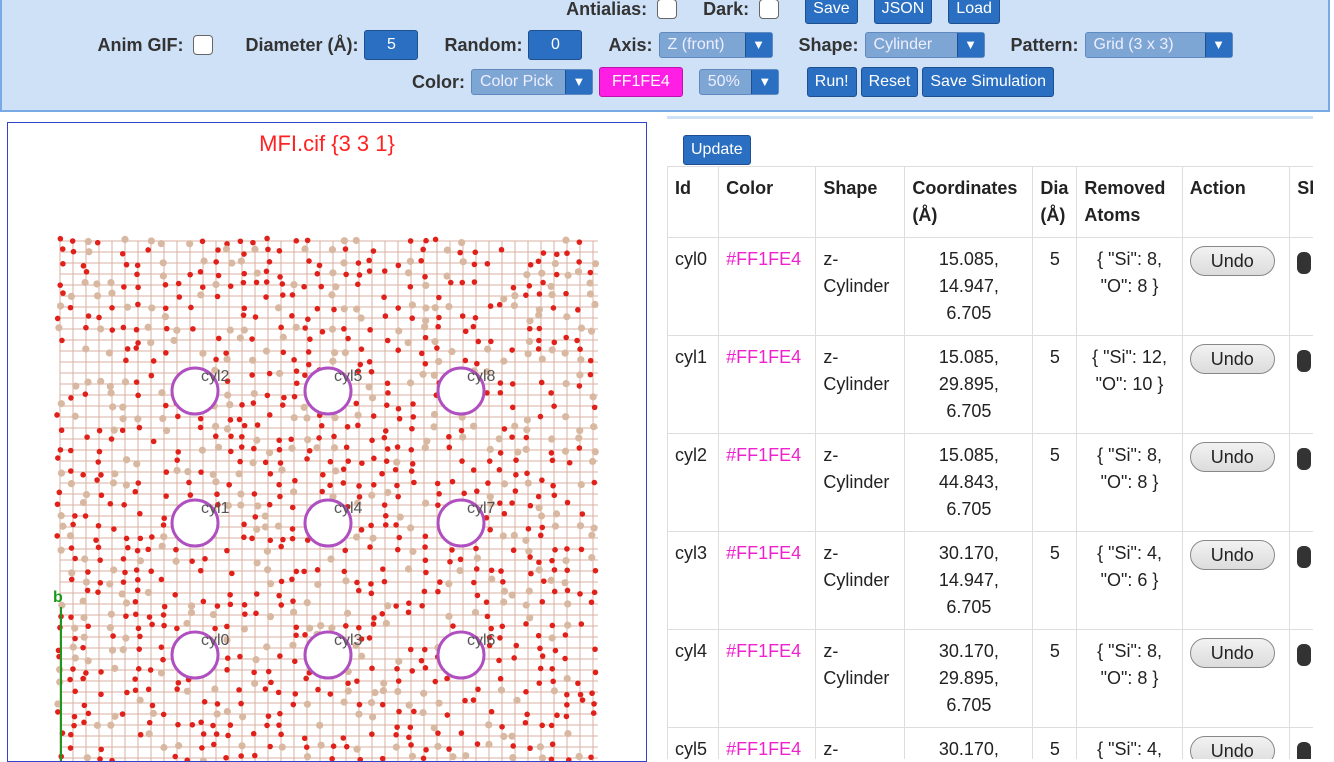  I want to click on color-mode-select: Color Pick ▼, so click(531, 82).